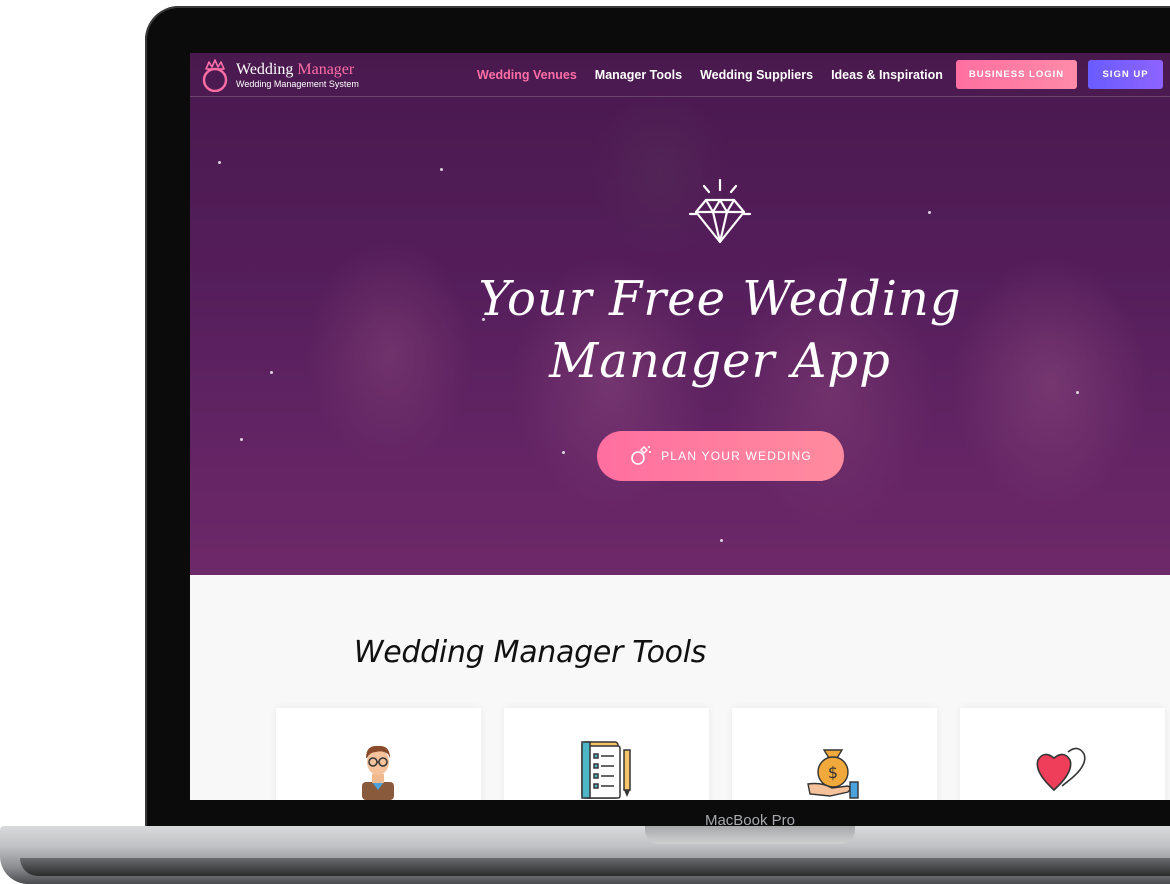  What do you see at coordinates (1016, 74) in the screenshot?
I see `business-login-button: BUSINESS LOGIN` at bounding box center [1016, 74].